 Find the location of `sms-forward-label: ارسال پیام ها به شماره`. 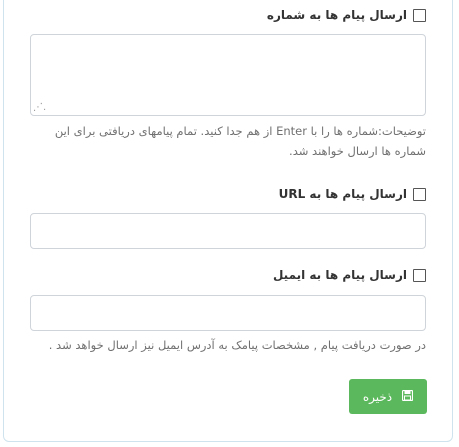

sms-forward-label: ارسال پیام ها به شماره is located at coordinates (336, 15).